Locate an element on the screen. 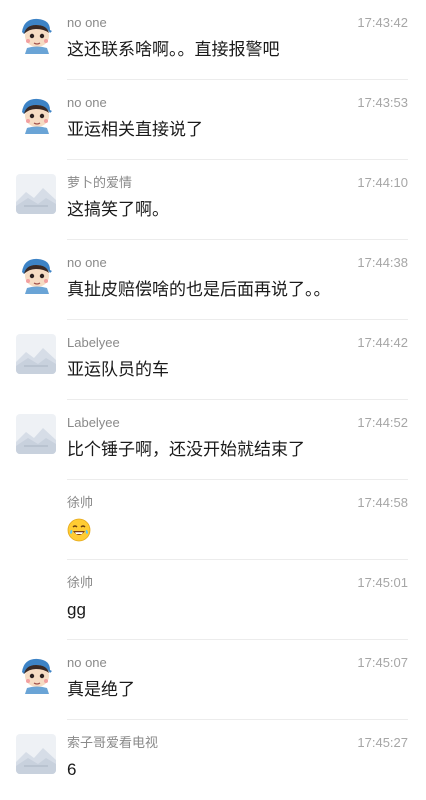 Image resolution: width=426 pixels, height=800 pixels. chat-message: no one 17:44:38 真扯皮赔偿啥的也是后面再说了。。 is located at coordinates (213, 280).